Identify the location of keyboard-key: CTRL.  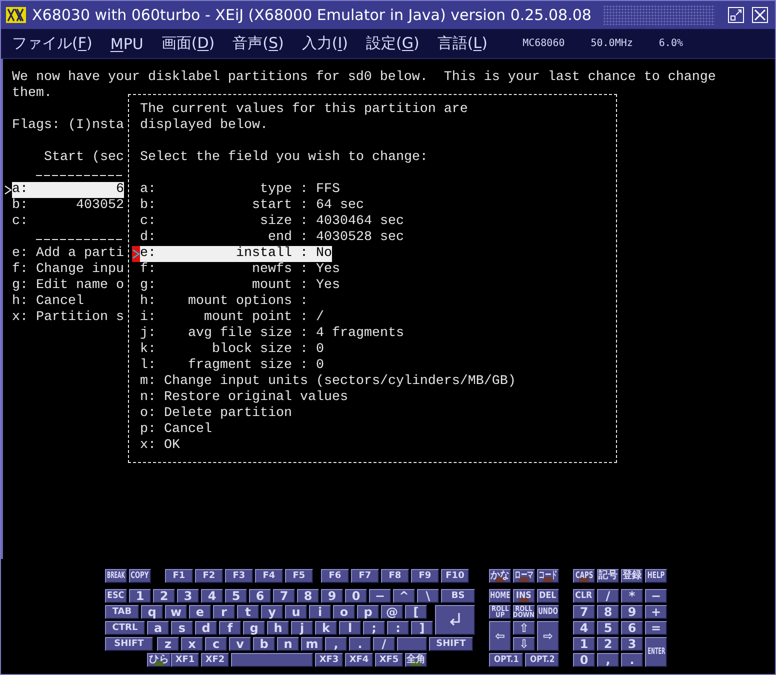
(125, 628).